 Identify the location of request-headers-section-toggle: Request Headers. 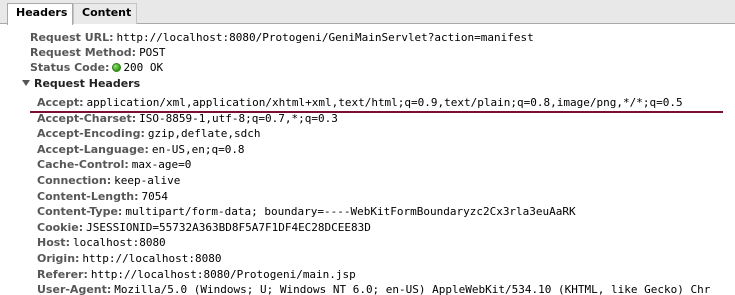
(81, 84).